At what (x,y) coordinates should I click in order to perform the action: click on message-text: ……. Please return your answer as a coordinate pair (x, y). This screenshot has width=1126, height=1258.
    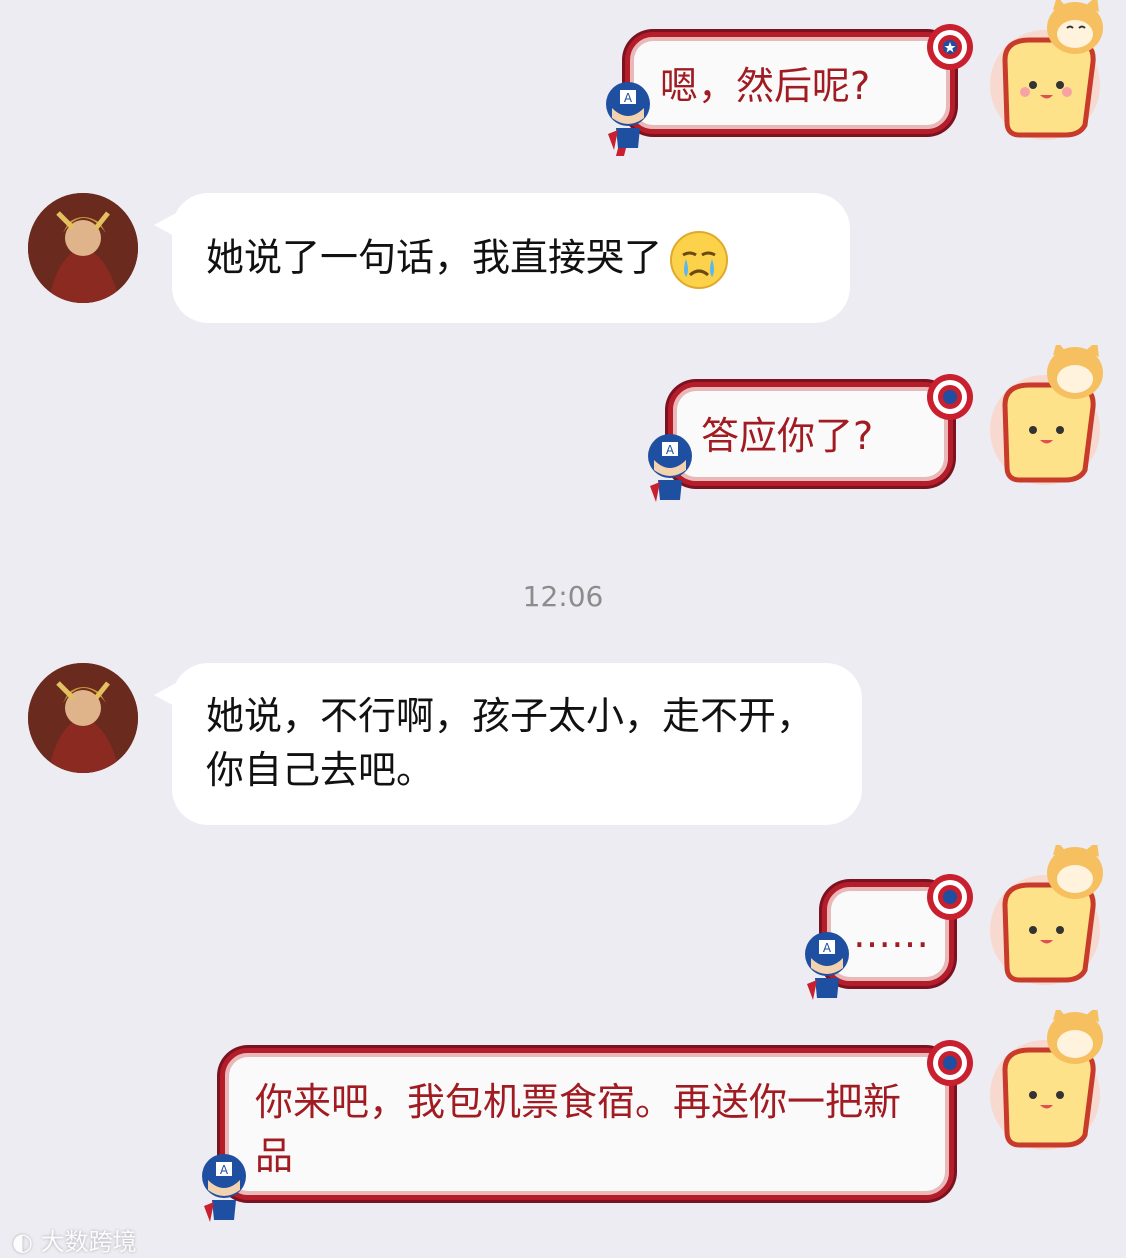
    Looking at the image, I should click on (891, 934).